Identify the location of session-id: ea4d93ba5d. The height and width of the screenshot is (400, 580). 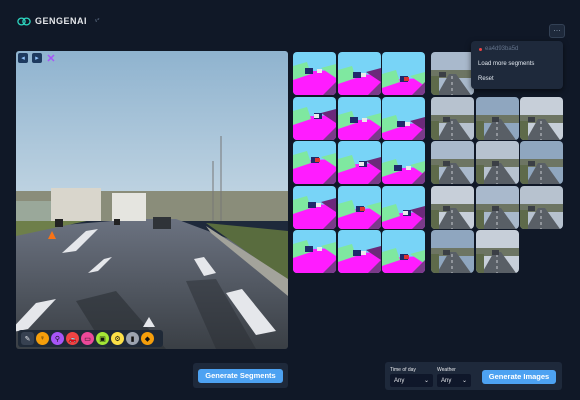
(498, 49).